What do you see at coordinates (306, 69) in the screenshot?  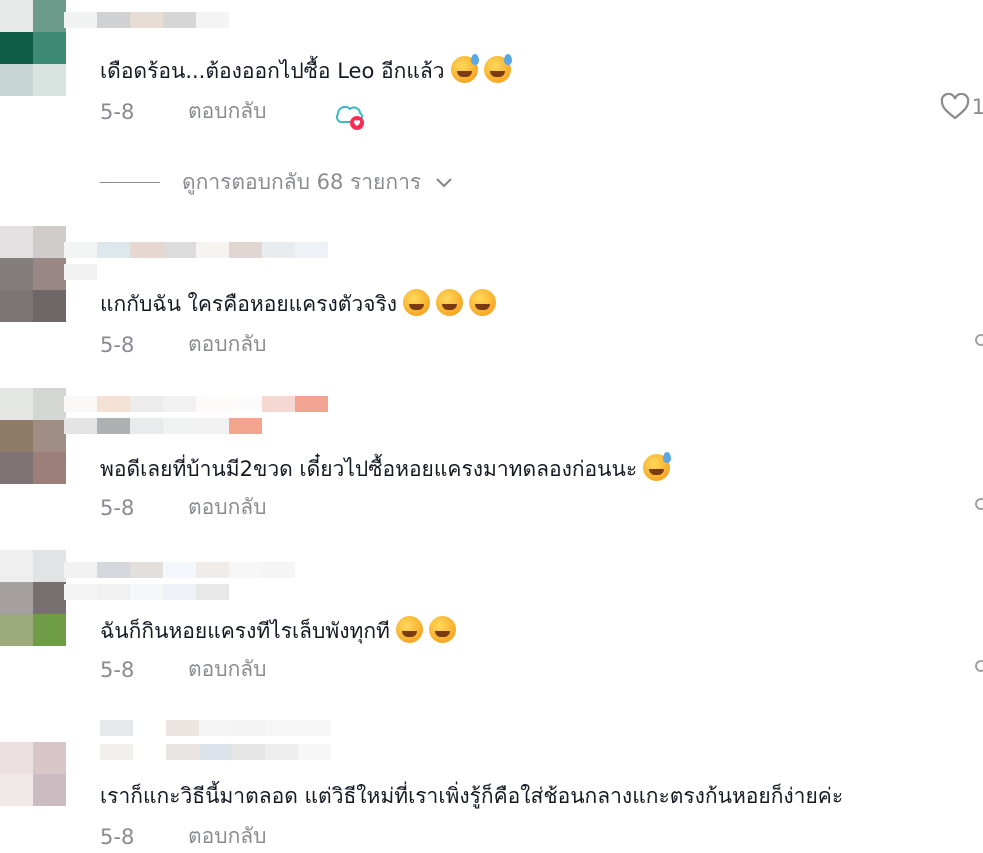 I see `comment-text: เดือดร้อน...ต้องออกไปซื้อ Leo อีกแล้ว` at bounding box center [306, 69].